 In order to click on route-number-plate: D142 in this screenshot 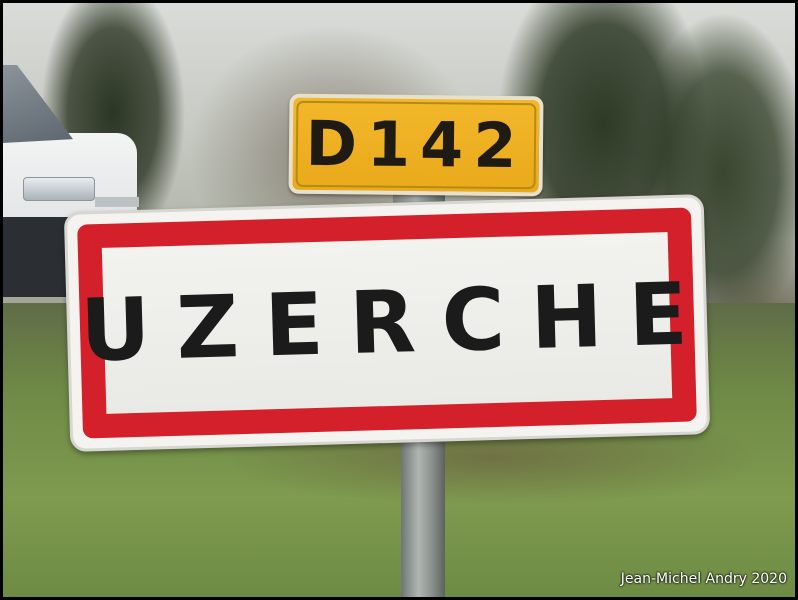, I will do `click(416, 145)`.